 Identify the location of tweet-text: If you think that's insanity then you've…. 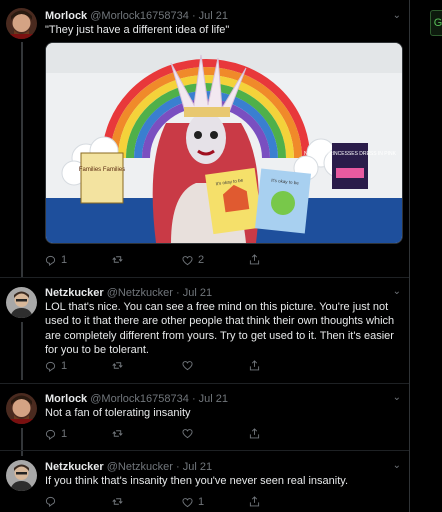
(196, 481).